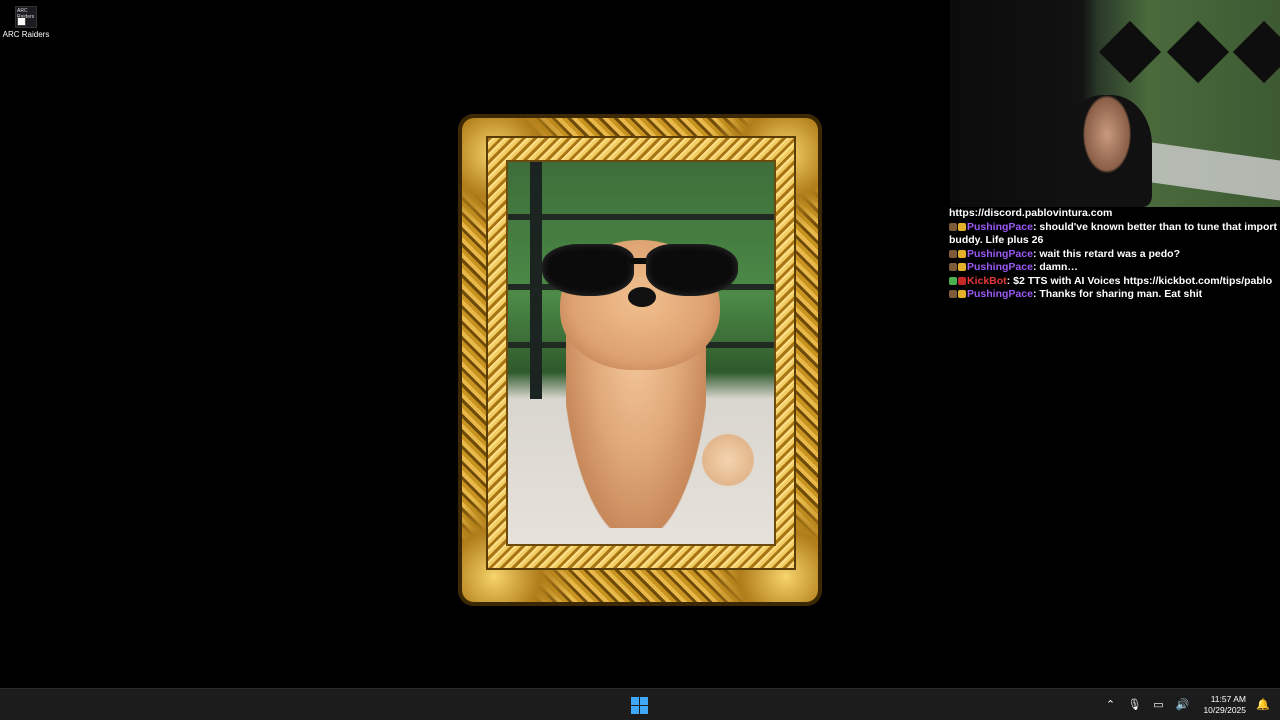 The width and height of the screenshot is (1280, 720). I want to click on arc-raiders-app-icon: ARC Raiders, so click(26, 17).